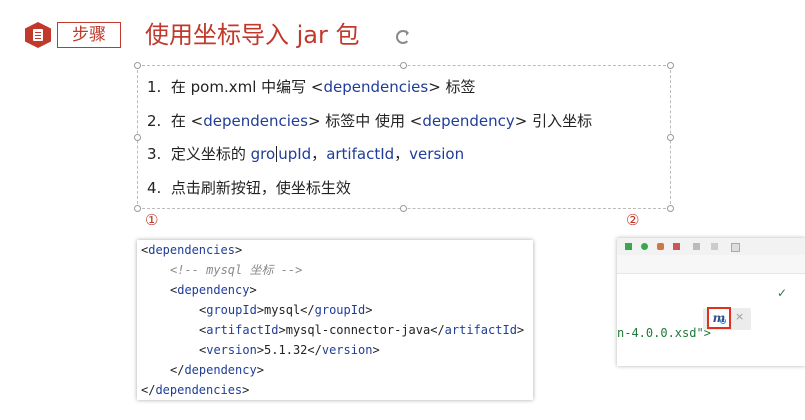  I want to click on xml-code-line: n-4.0.0.xsd">, so click(664, 333).